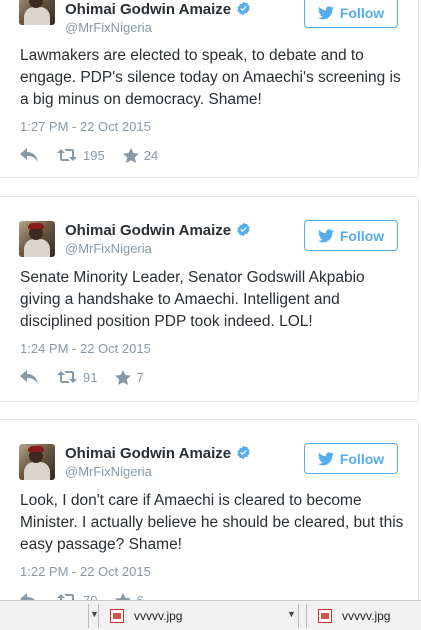 This screenshot has height=630, width=421. I want to click on tweet-actions: 91 7, so click(82, 377).